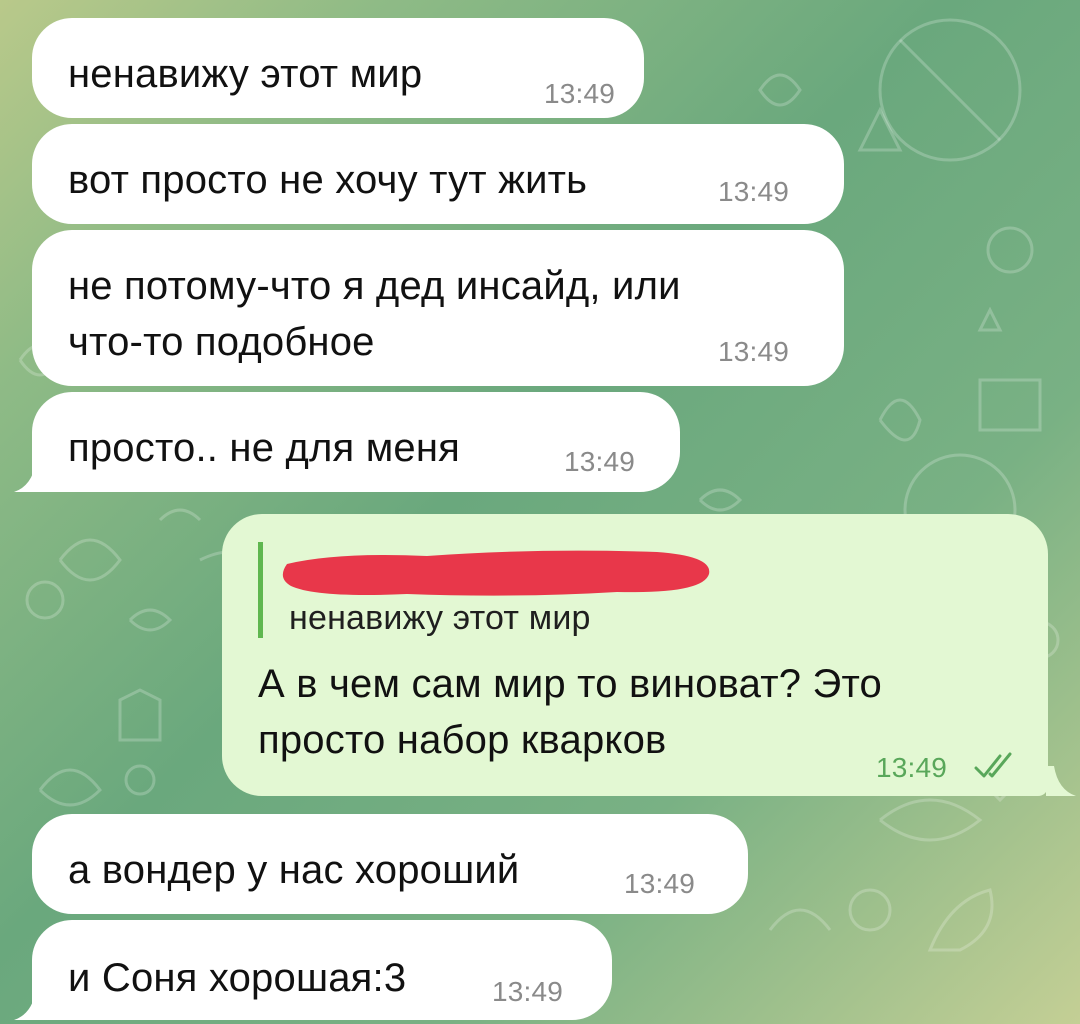 Image resolution: width=1080 pixels, height=1024 pixels. What do you see at coordinates (245, 74) in the screenshot?
I see `message-text: ненавижу этот мир` at bounding box center [245, 74].